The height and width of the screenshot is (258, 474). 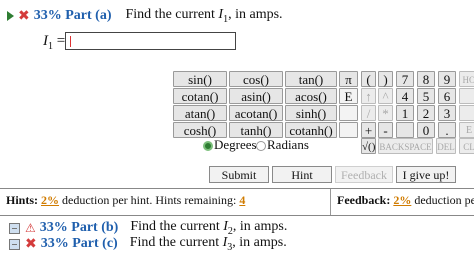 I want to click on tanh-button: tanh(), so click(x=256, y=130).